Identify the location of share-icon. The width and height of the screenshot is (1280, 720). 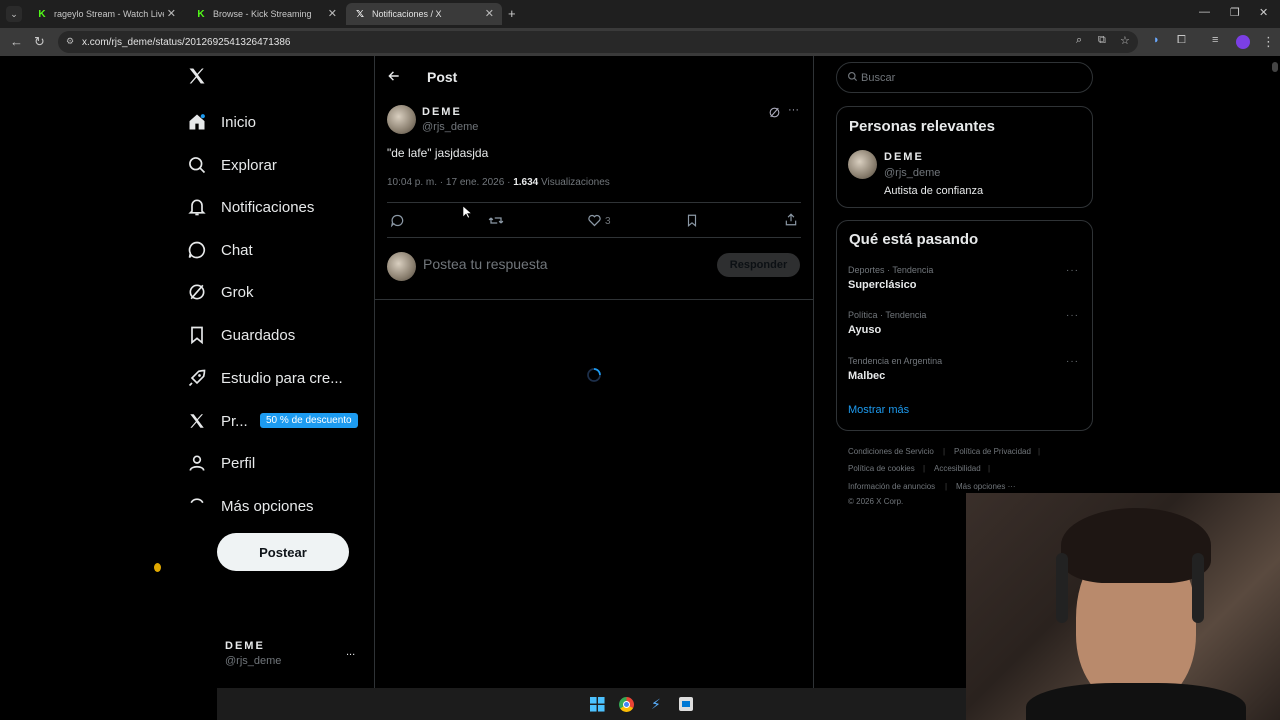
(791, 219).